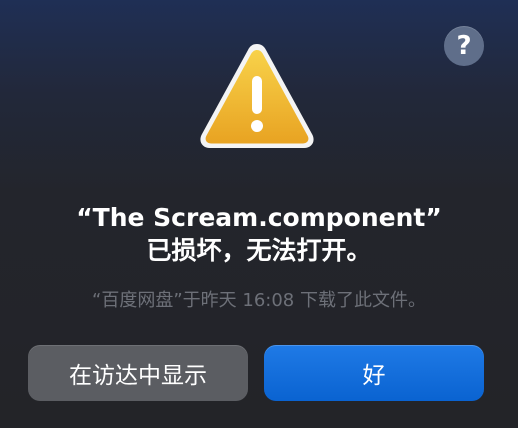 Image resolution: width=518 pixels, height=428 pixels. Describe the element at coordinates (257, 96) in the screenshot. I see `warning-triangle-icon` at that location.